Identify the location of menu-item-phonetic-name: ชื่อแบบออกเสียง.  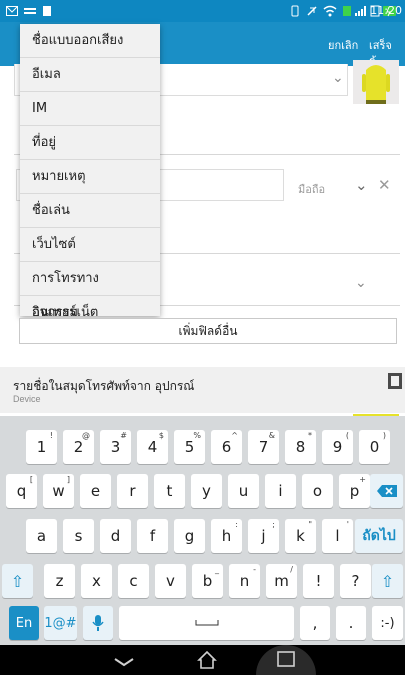
(90, 41).